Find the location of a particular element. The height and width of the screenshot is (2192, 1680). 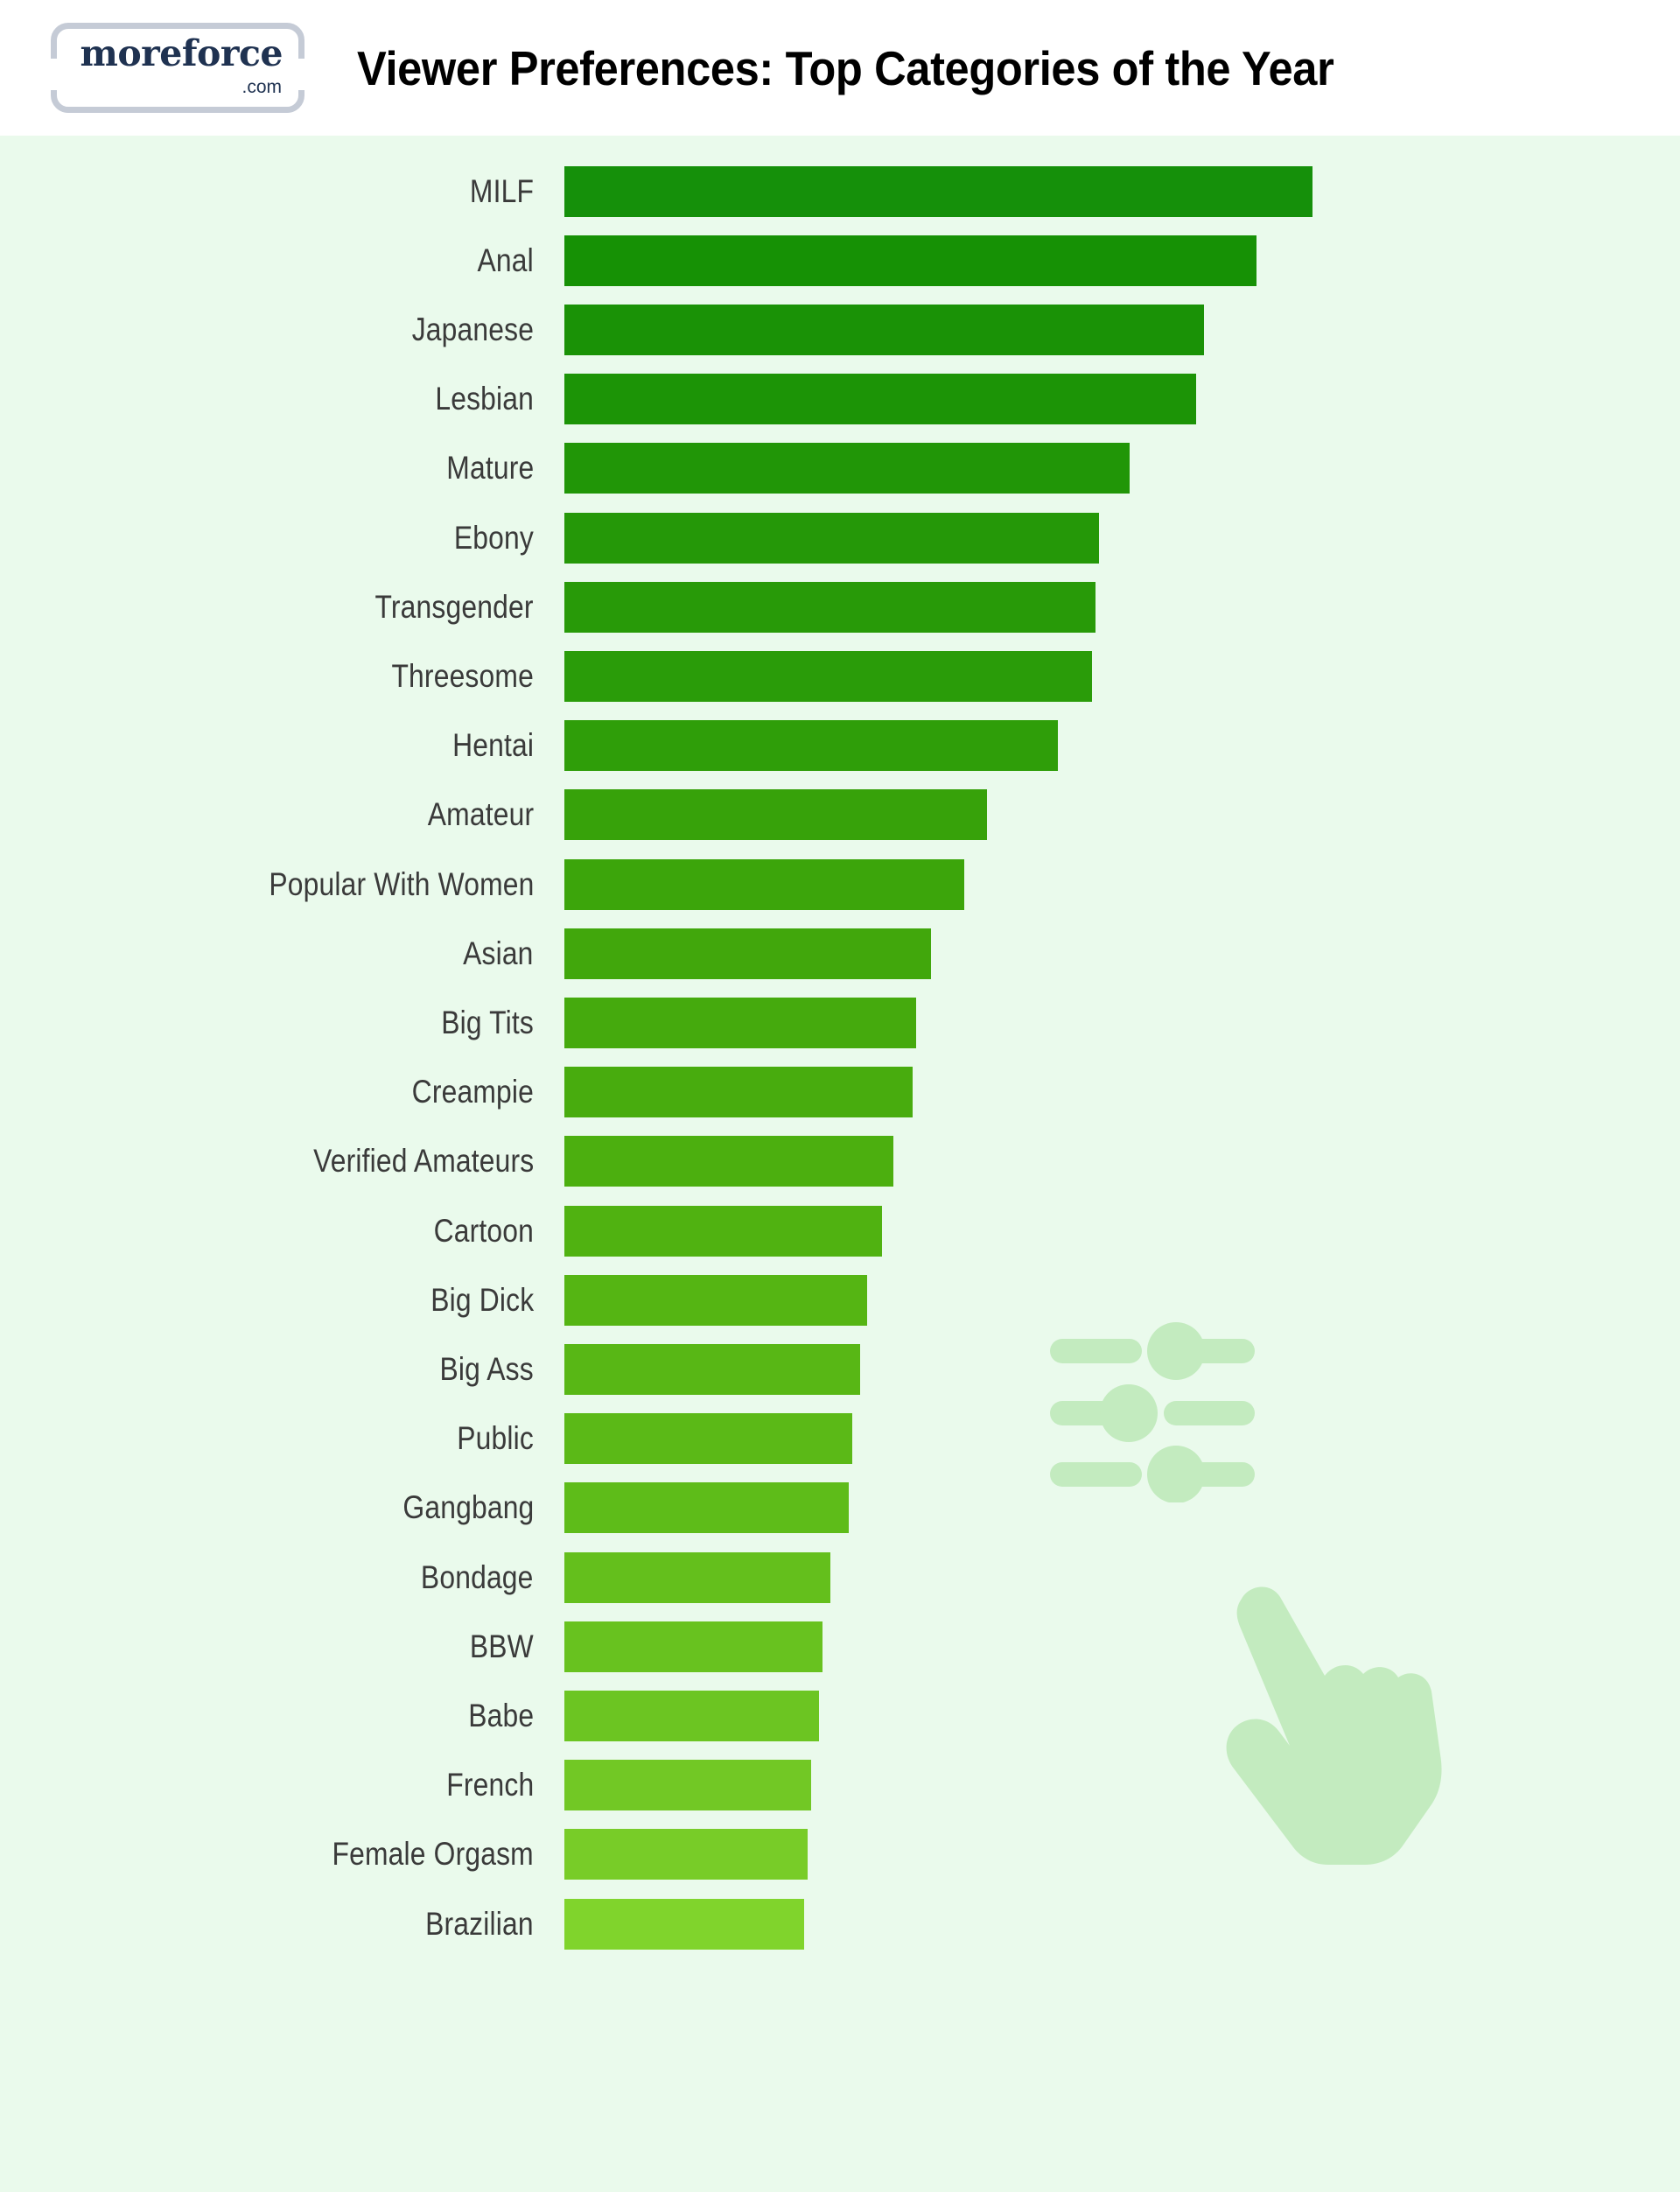

bar-row: Public is located at coordinates (840, 1439).